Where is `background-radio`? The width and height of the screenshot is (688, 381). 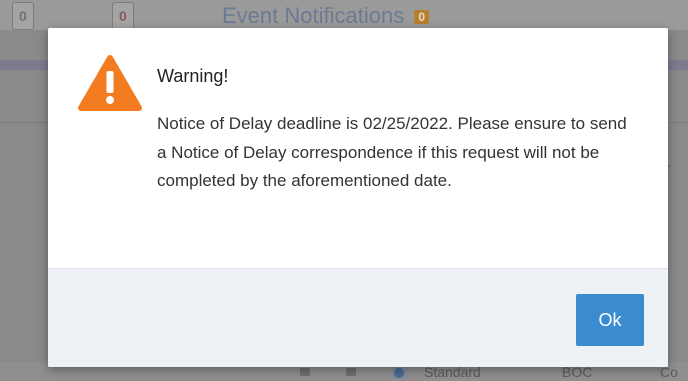 background-radio is located at coordinates (399, 373).